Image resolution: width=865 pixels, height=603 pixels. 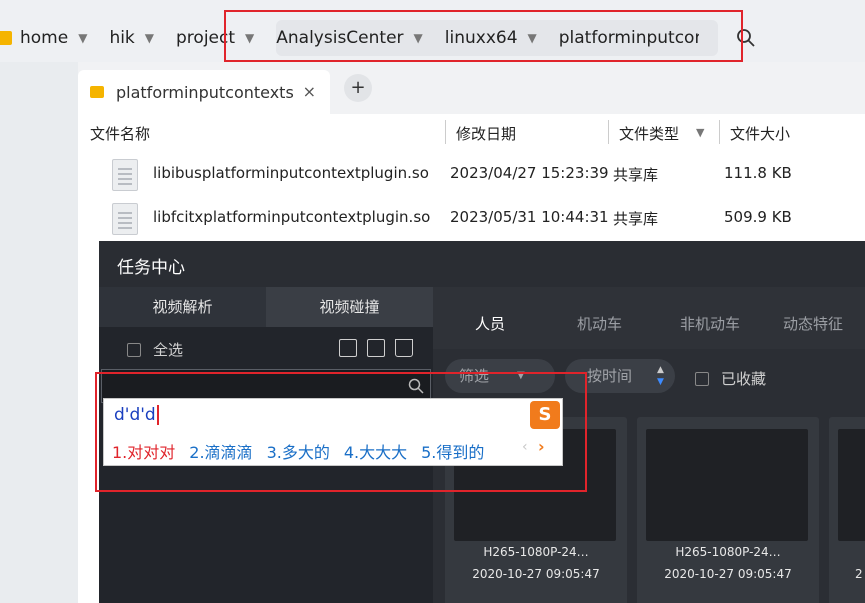 What do you see at coordinates (486, 133) in the screenshot?
I see `column-modified: 修改日期` at bounding box center [486, 133].